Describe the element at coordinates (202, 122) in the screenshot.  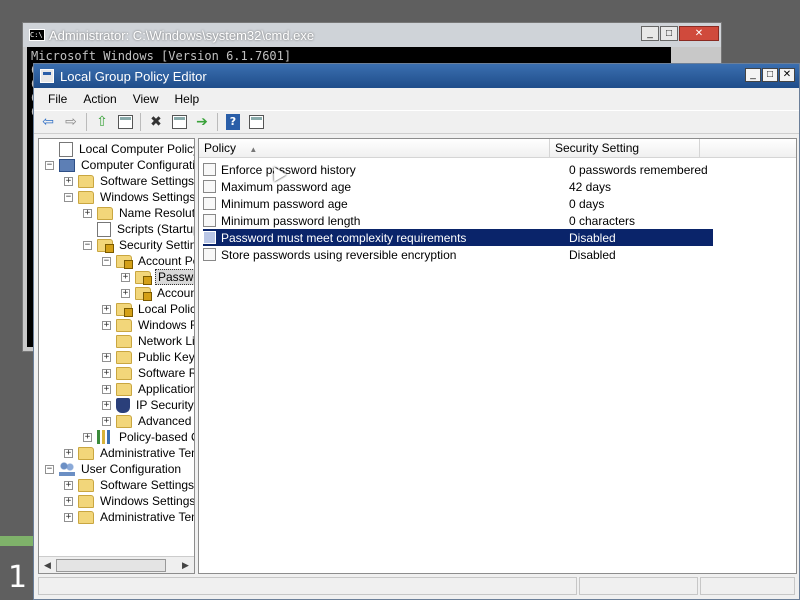
I see `export-list-icon: ➔` at that location.